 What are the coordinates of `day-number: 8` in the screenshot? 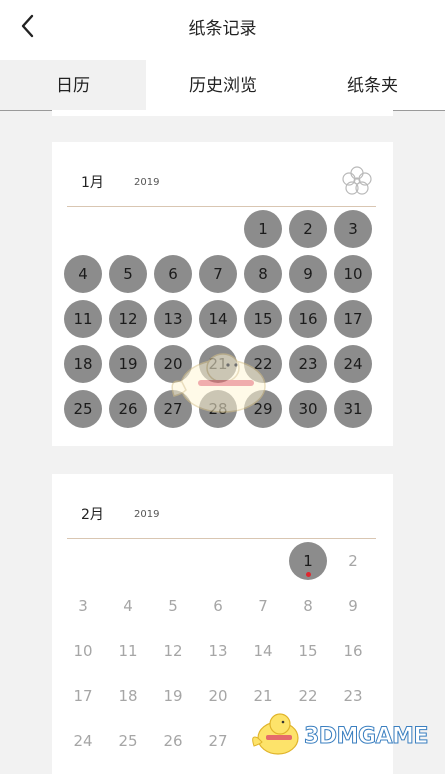 It's located at (263, 274).